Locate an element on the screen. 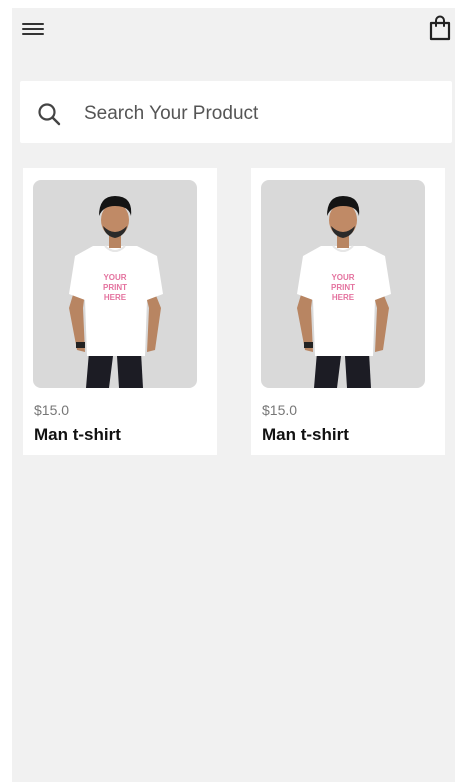 This screenshot has width=455, height=782. hamburger-menu-icon is located at coordinates (33, 29).